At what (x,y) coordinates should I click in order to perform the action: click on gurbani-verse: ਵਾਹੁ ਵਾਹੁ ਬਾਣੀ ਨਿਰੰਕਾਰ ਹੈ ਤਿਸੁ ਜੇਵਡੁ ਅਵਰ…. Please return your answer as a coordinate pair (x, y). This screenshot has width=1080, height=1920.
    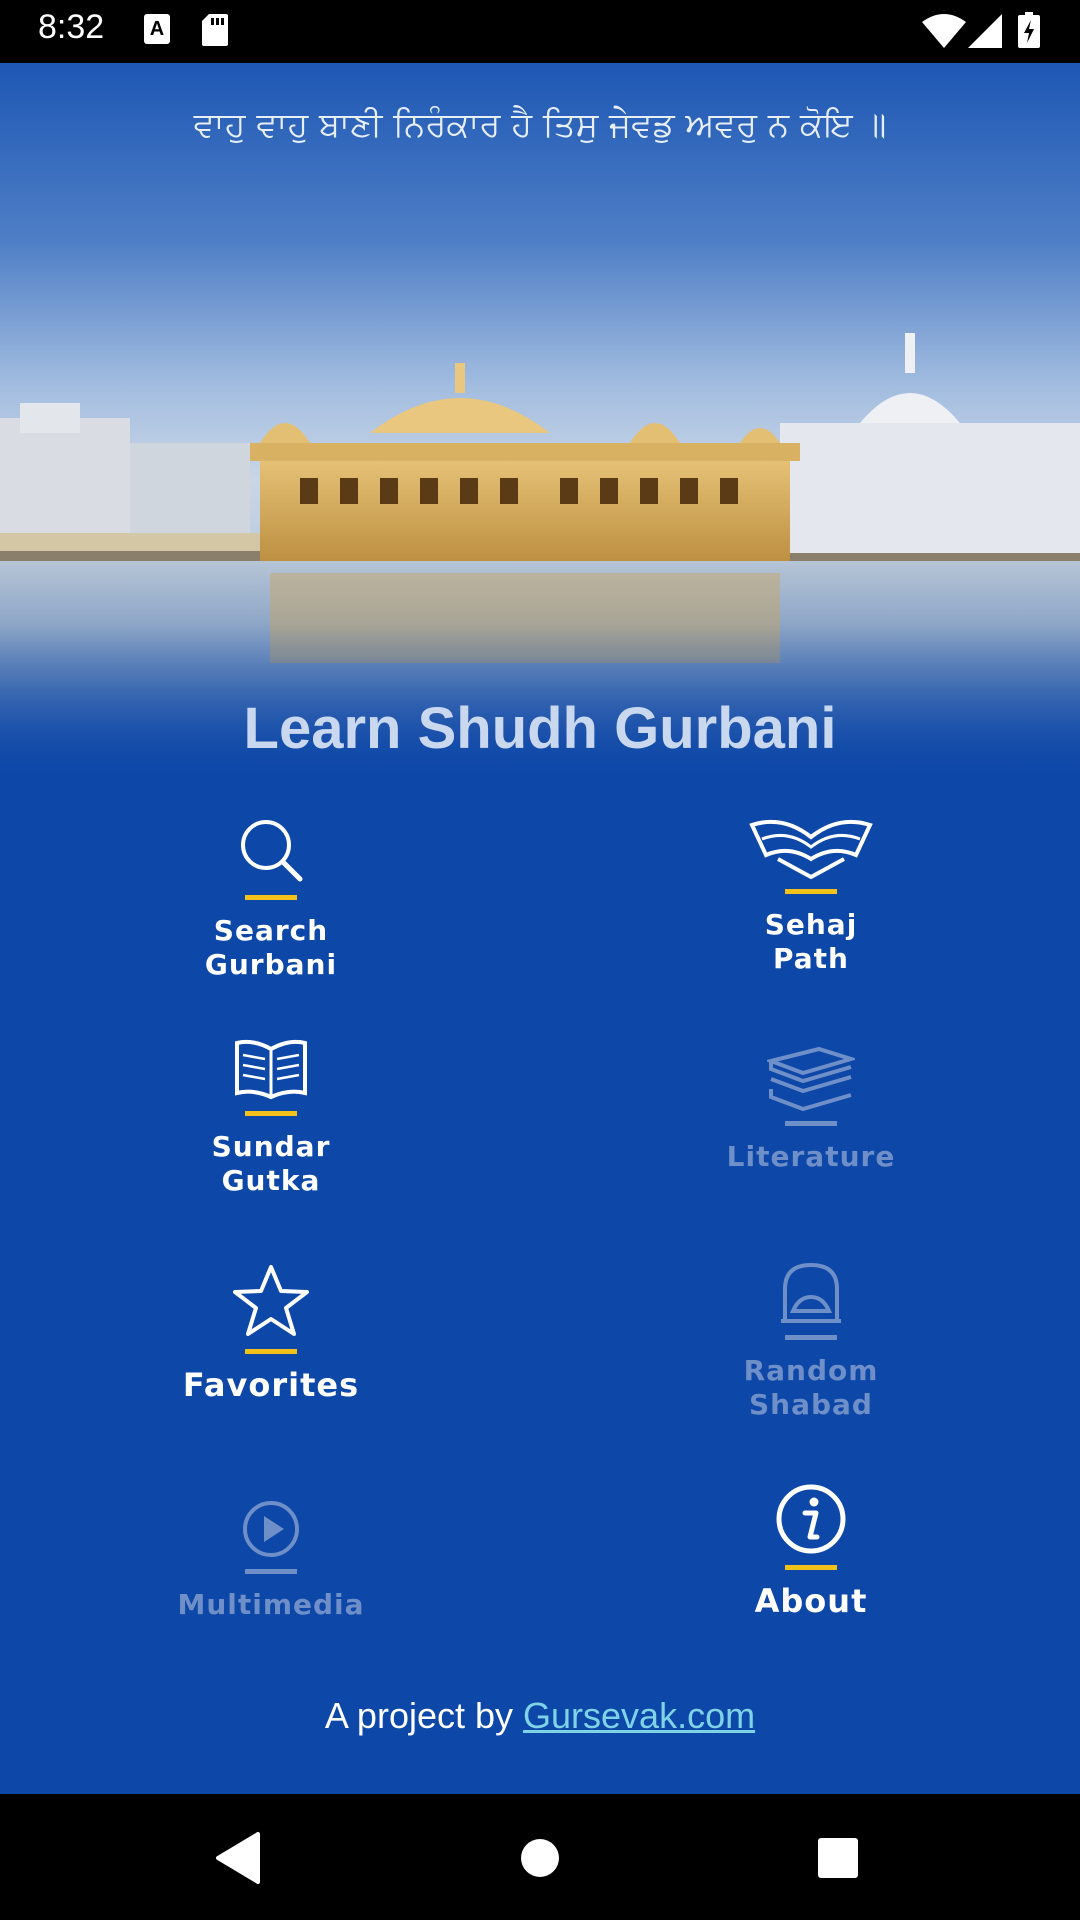
    Looking at the image, I should click on (540, 125).